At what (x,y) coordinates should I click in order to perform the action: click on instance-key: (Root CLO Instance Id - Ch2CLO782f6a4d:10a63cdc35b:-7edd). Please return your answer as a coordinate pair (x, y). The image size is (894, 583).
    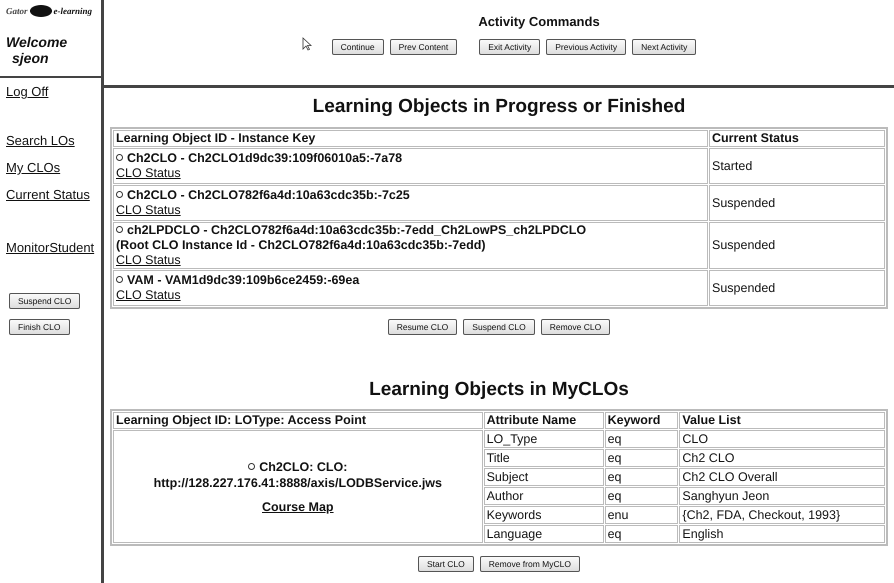
    Looking at the image, I should click on (301, 245).